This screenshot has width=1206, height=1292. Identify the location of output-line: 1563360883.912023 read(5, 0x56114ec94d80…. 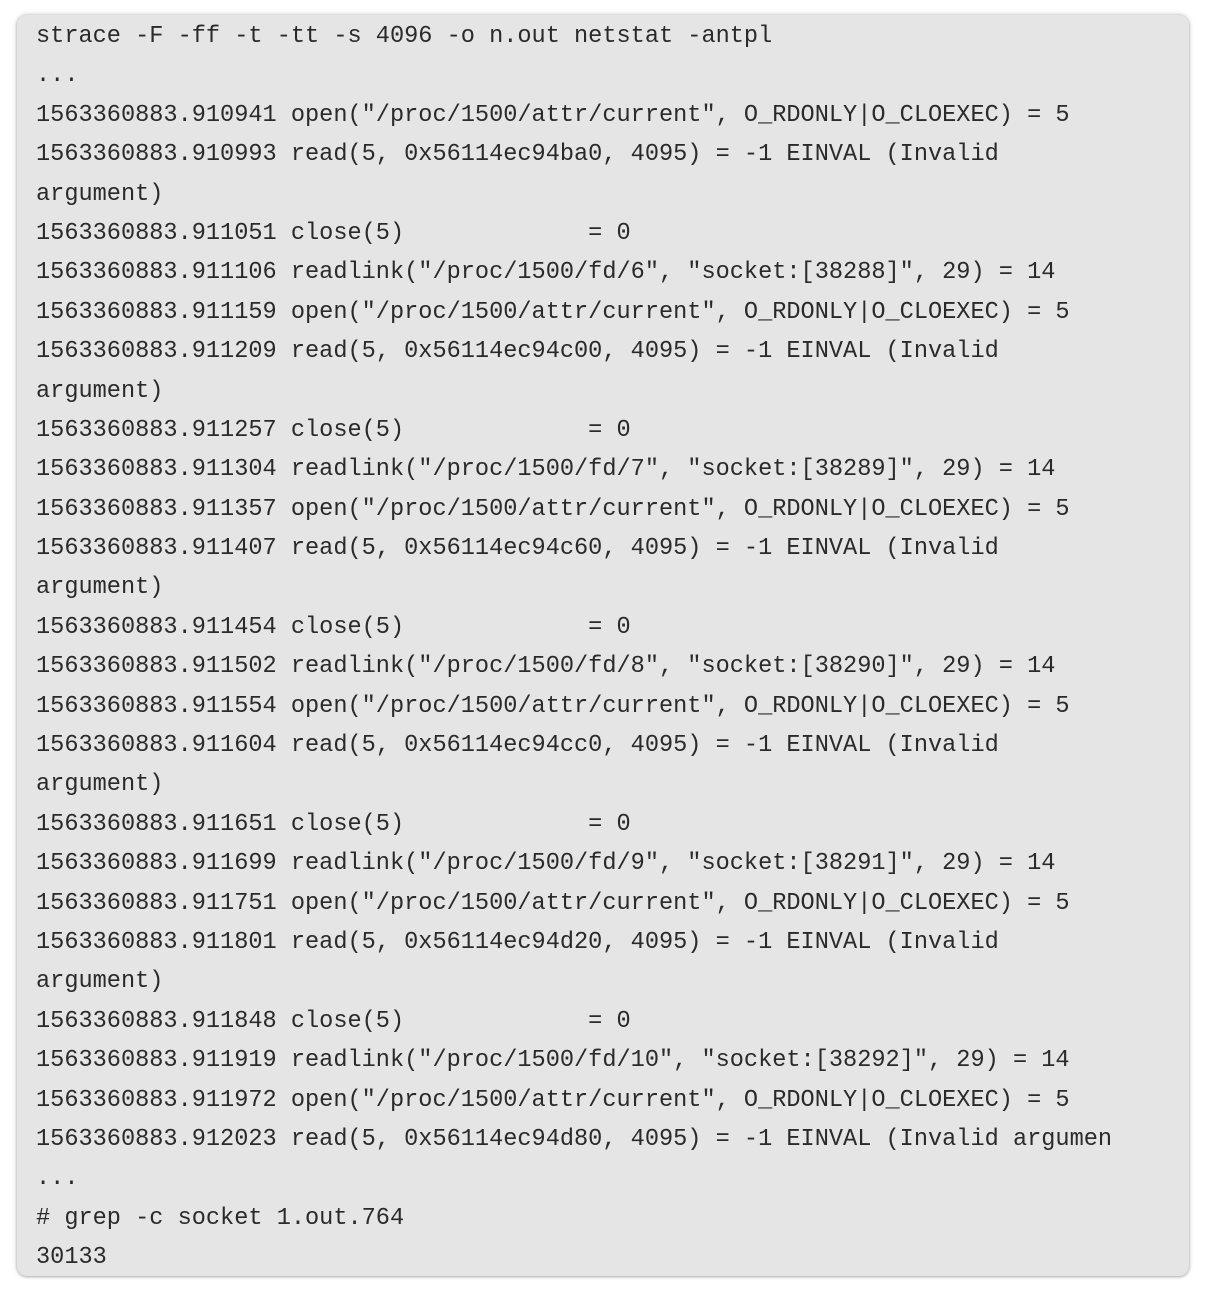
(574, 1139).